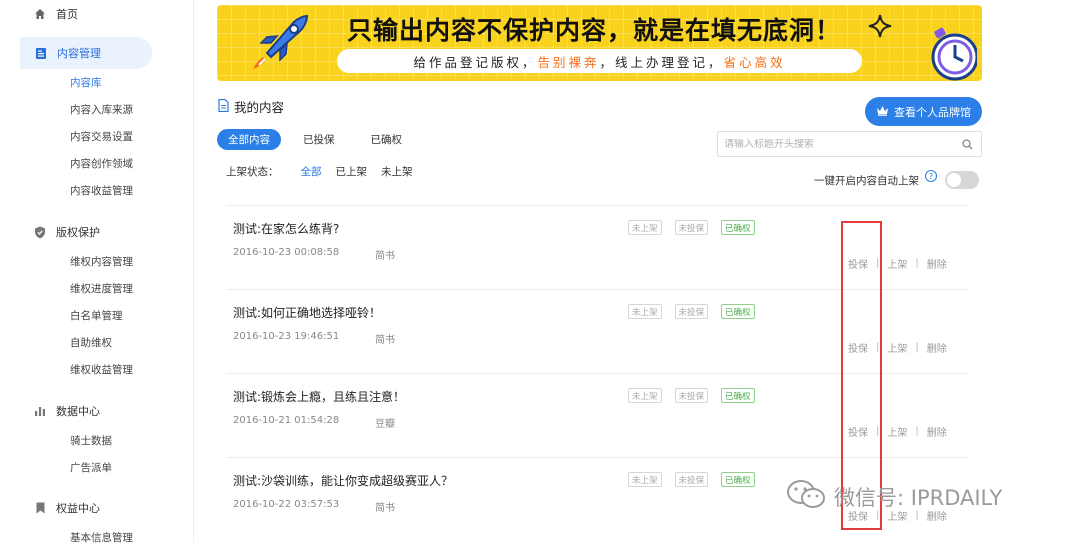  I want to click on nav-home: 首页, so click(97, 13).